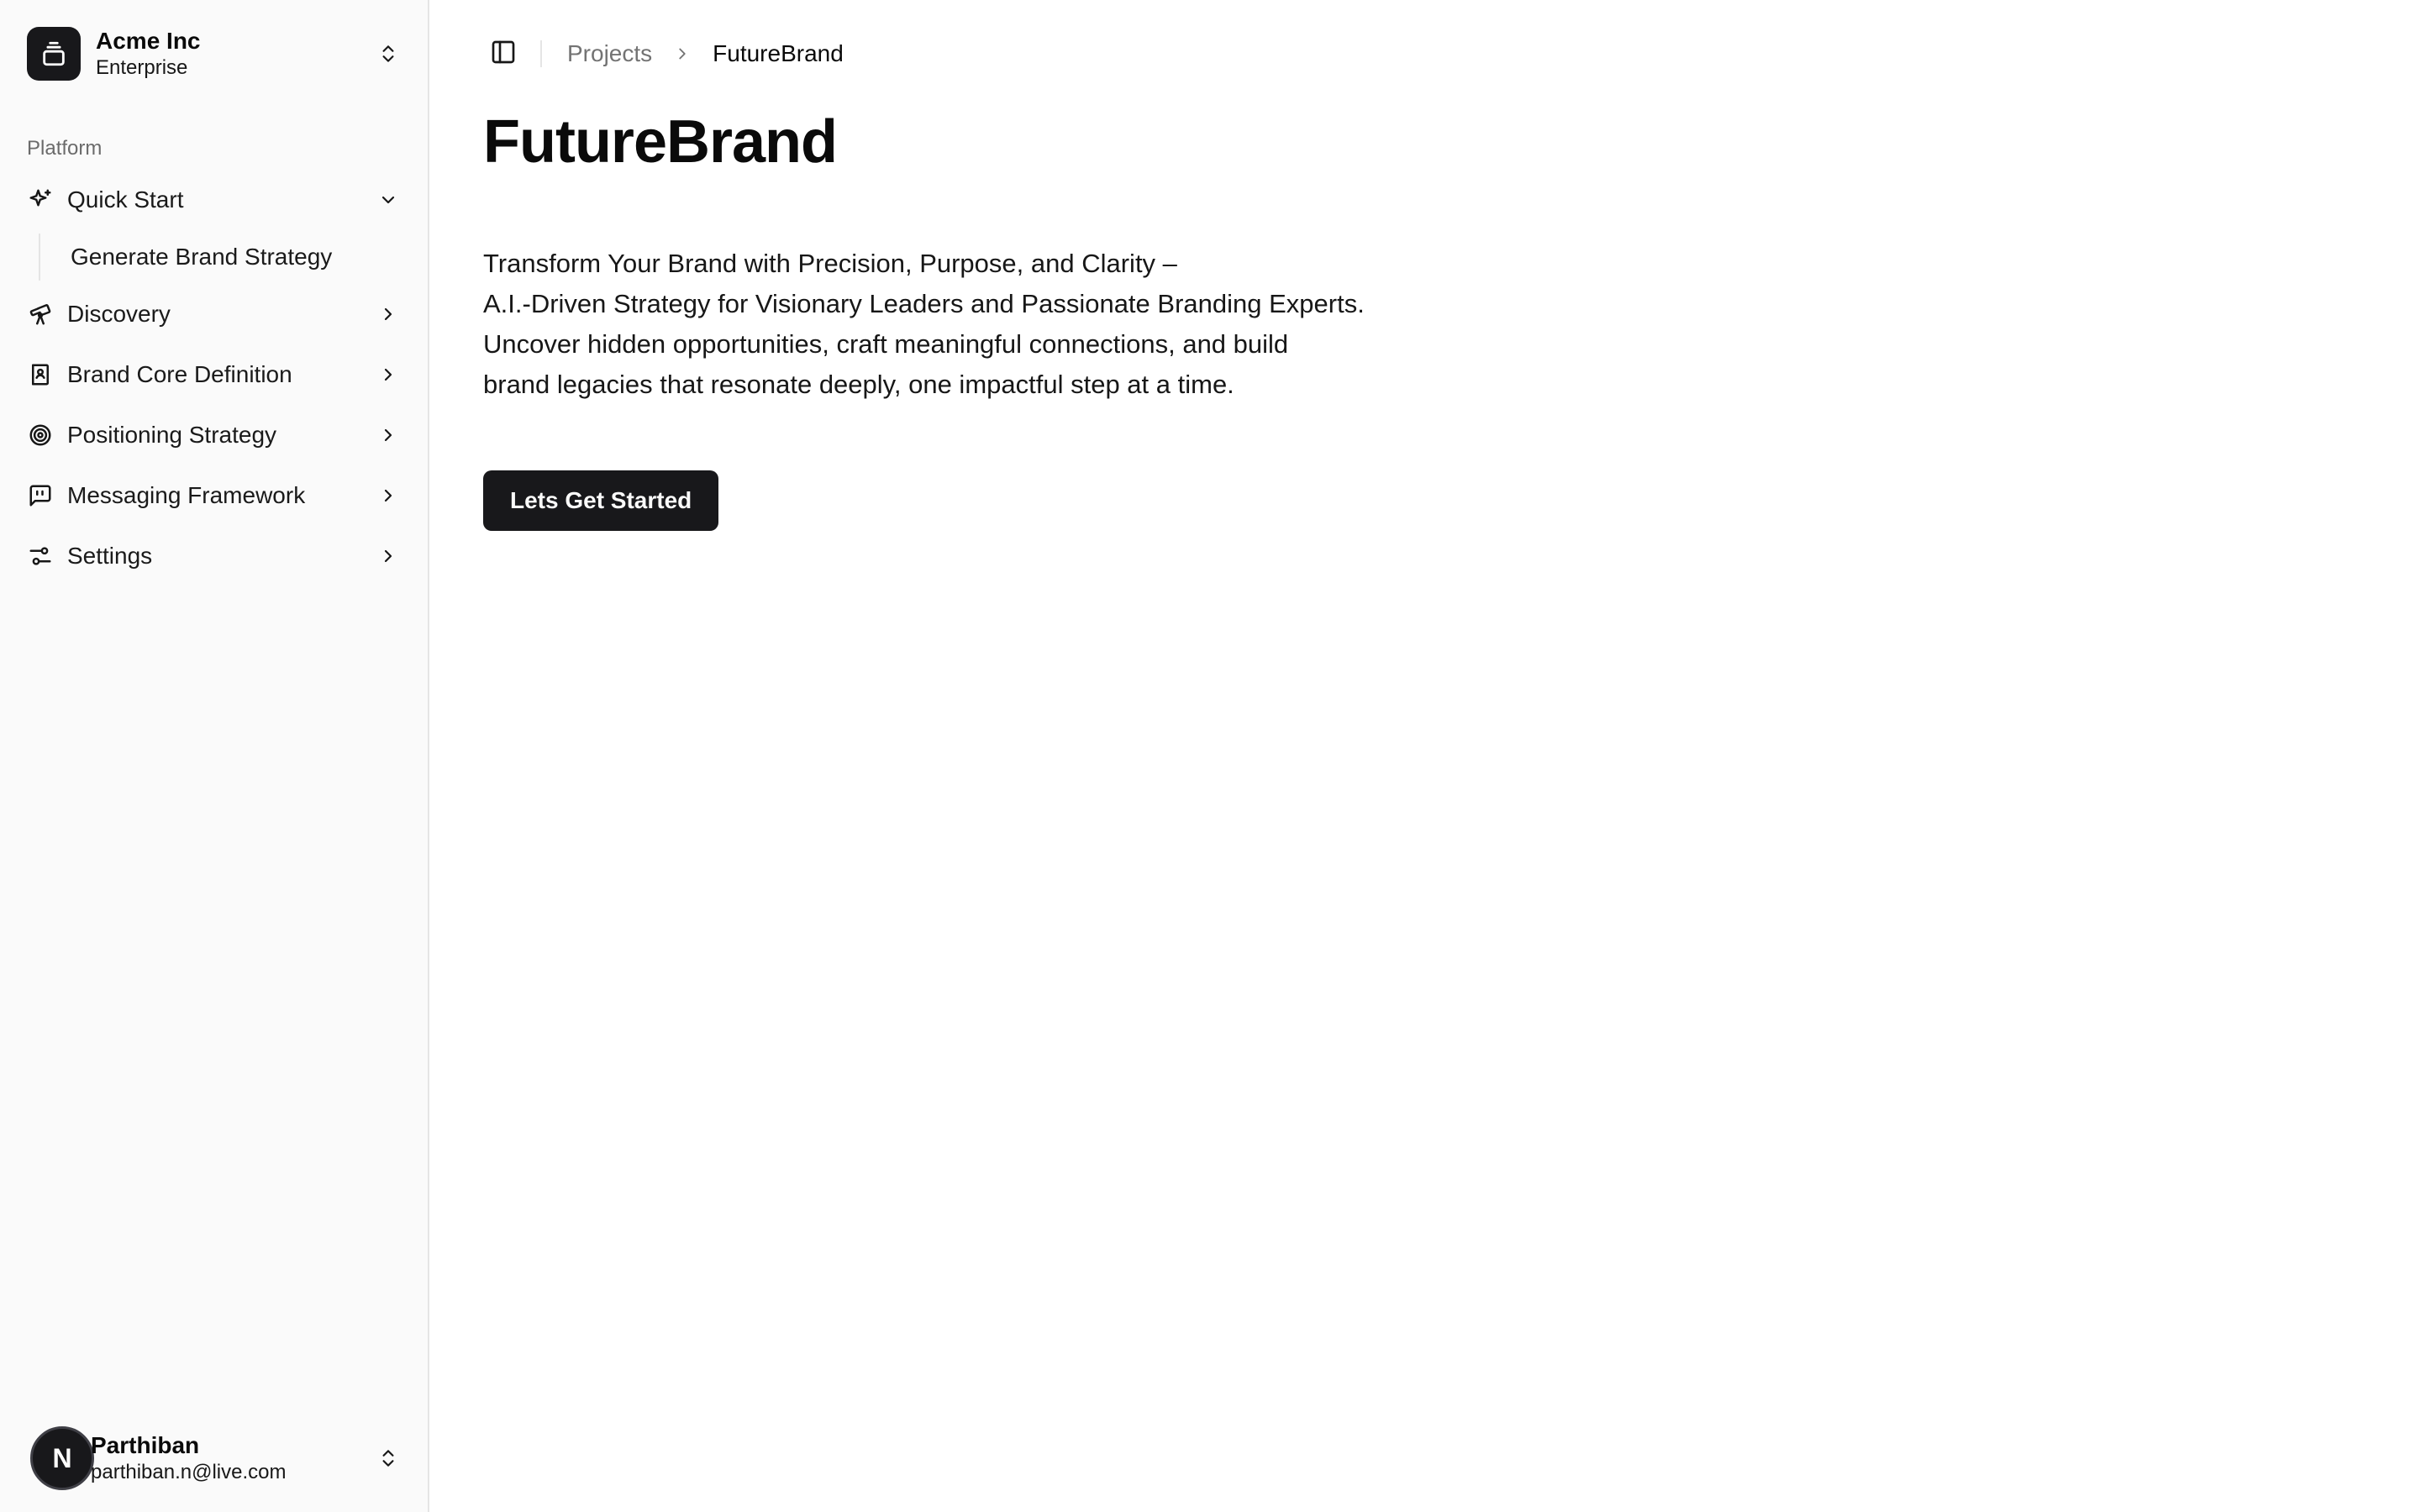  Describe the element at coordinates (40, 199) in the screenshot. I see `sparkles-icon` at that location.